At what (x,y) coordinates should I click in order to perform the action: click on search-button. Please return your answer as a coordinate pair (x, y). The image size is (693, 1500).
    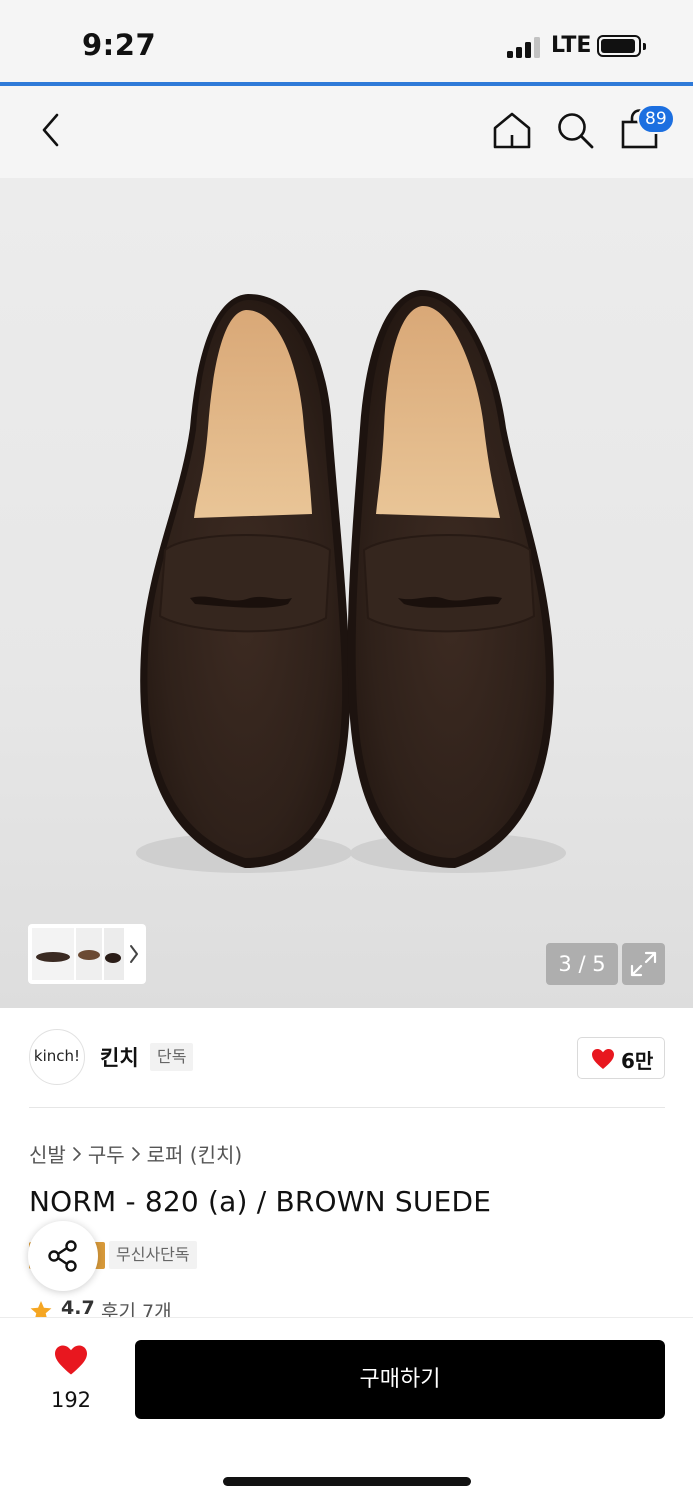
    Looking at the image, I should click on (575, 130).